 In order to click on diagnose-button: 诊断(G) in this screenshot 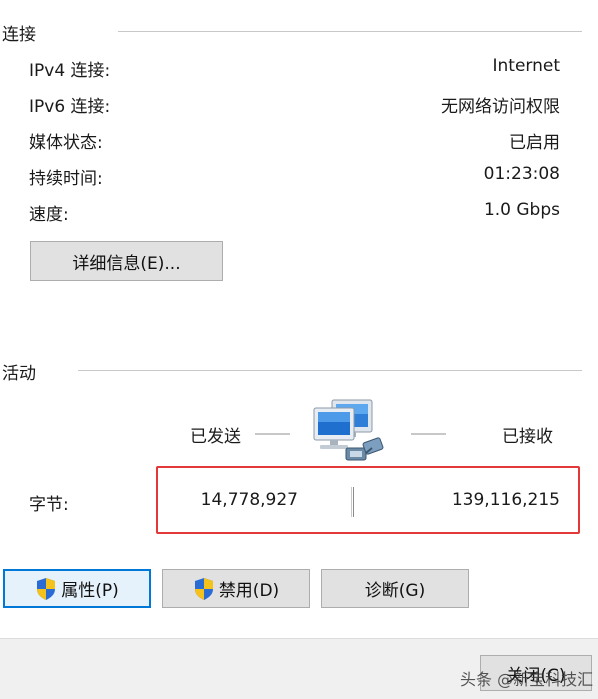, I will do `click(395, 588)`.